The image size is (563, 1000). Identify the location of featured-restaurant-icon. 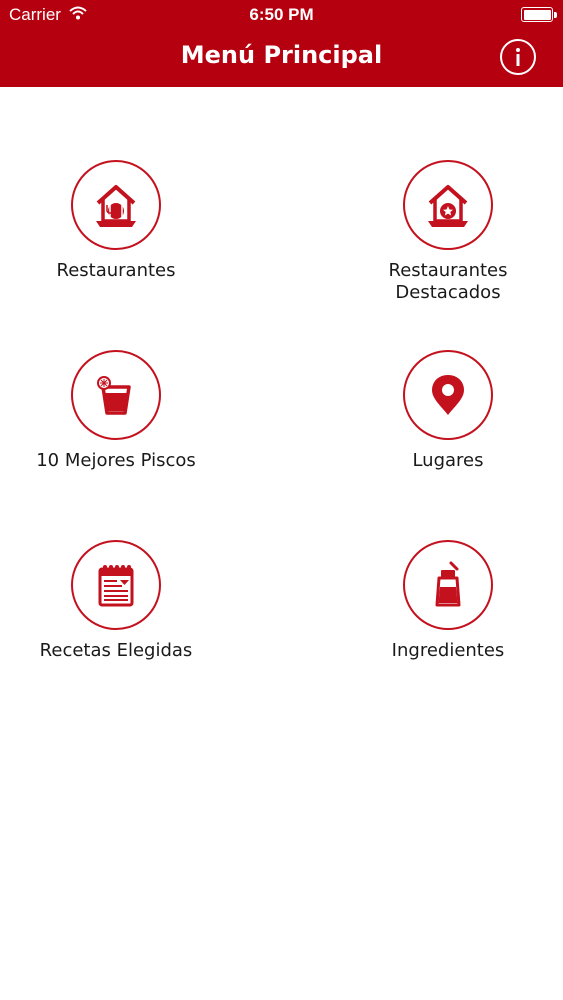
(448, 205).